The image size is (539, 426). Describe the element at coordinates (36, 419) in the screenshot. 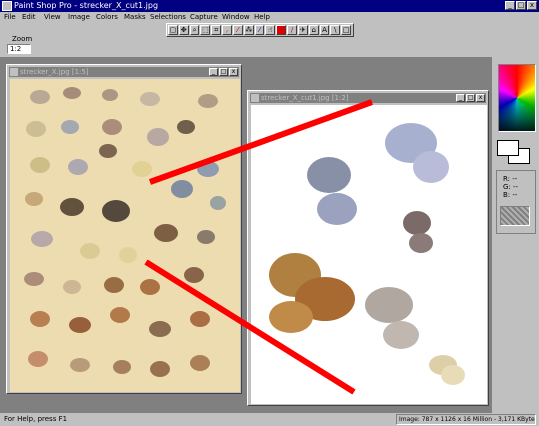

I see `status-help-text: For Help, press F1` at that location.